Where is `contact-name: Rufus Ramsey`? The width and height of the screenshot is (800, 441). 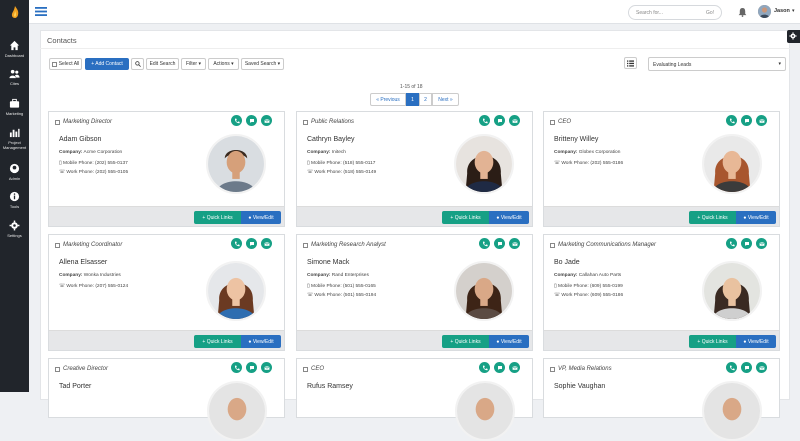
contact-name: Rufus Ramsey is located at coordinates (330, 386).